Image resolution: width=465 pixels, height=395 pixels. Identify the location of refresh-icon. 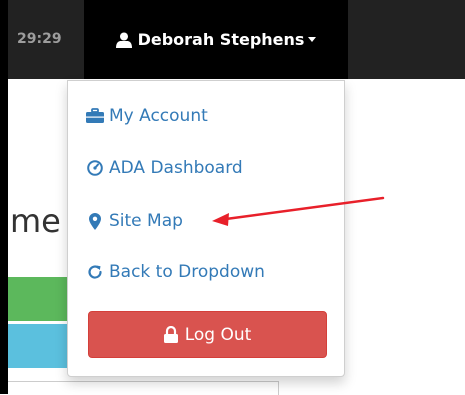
(95, 272).